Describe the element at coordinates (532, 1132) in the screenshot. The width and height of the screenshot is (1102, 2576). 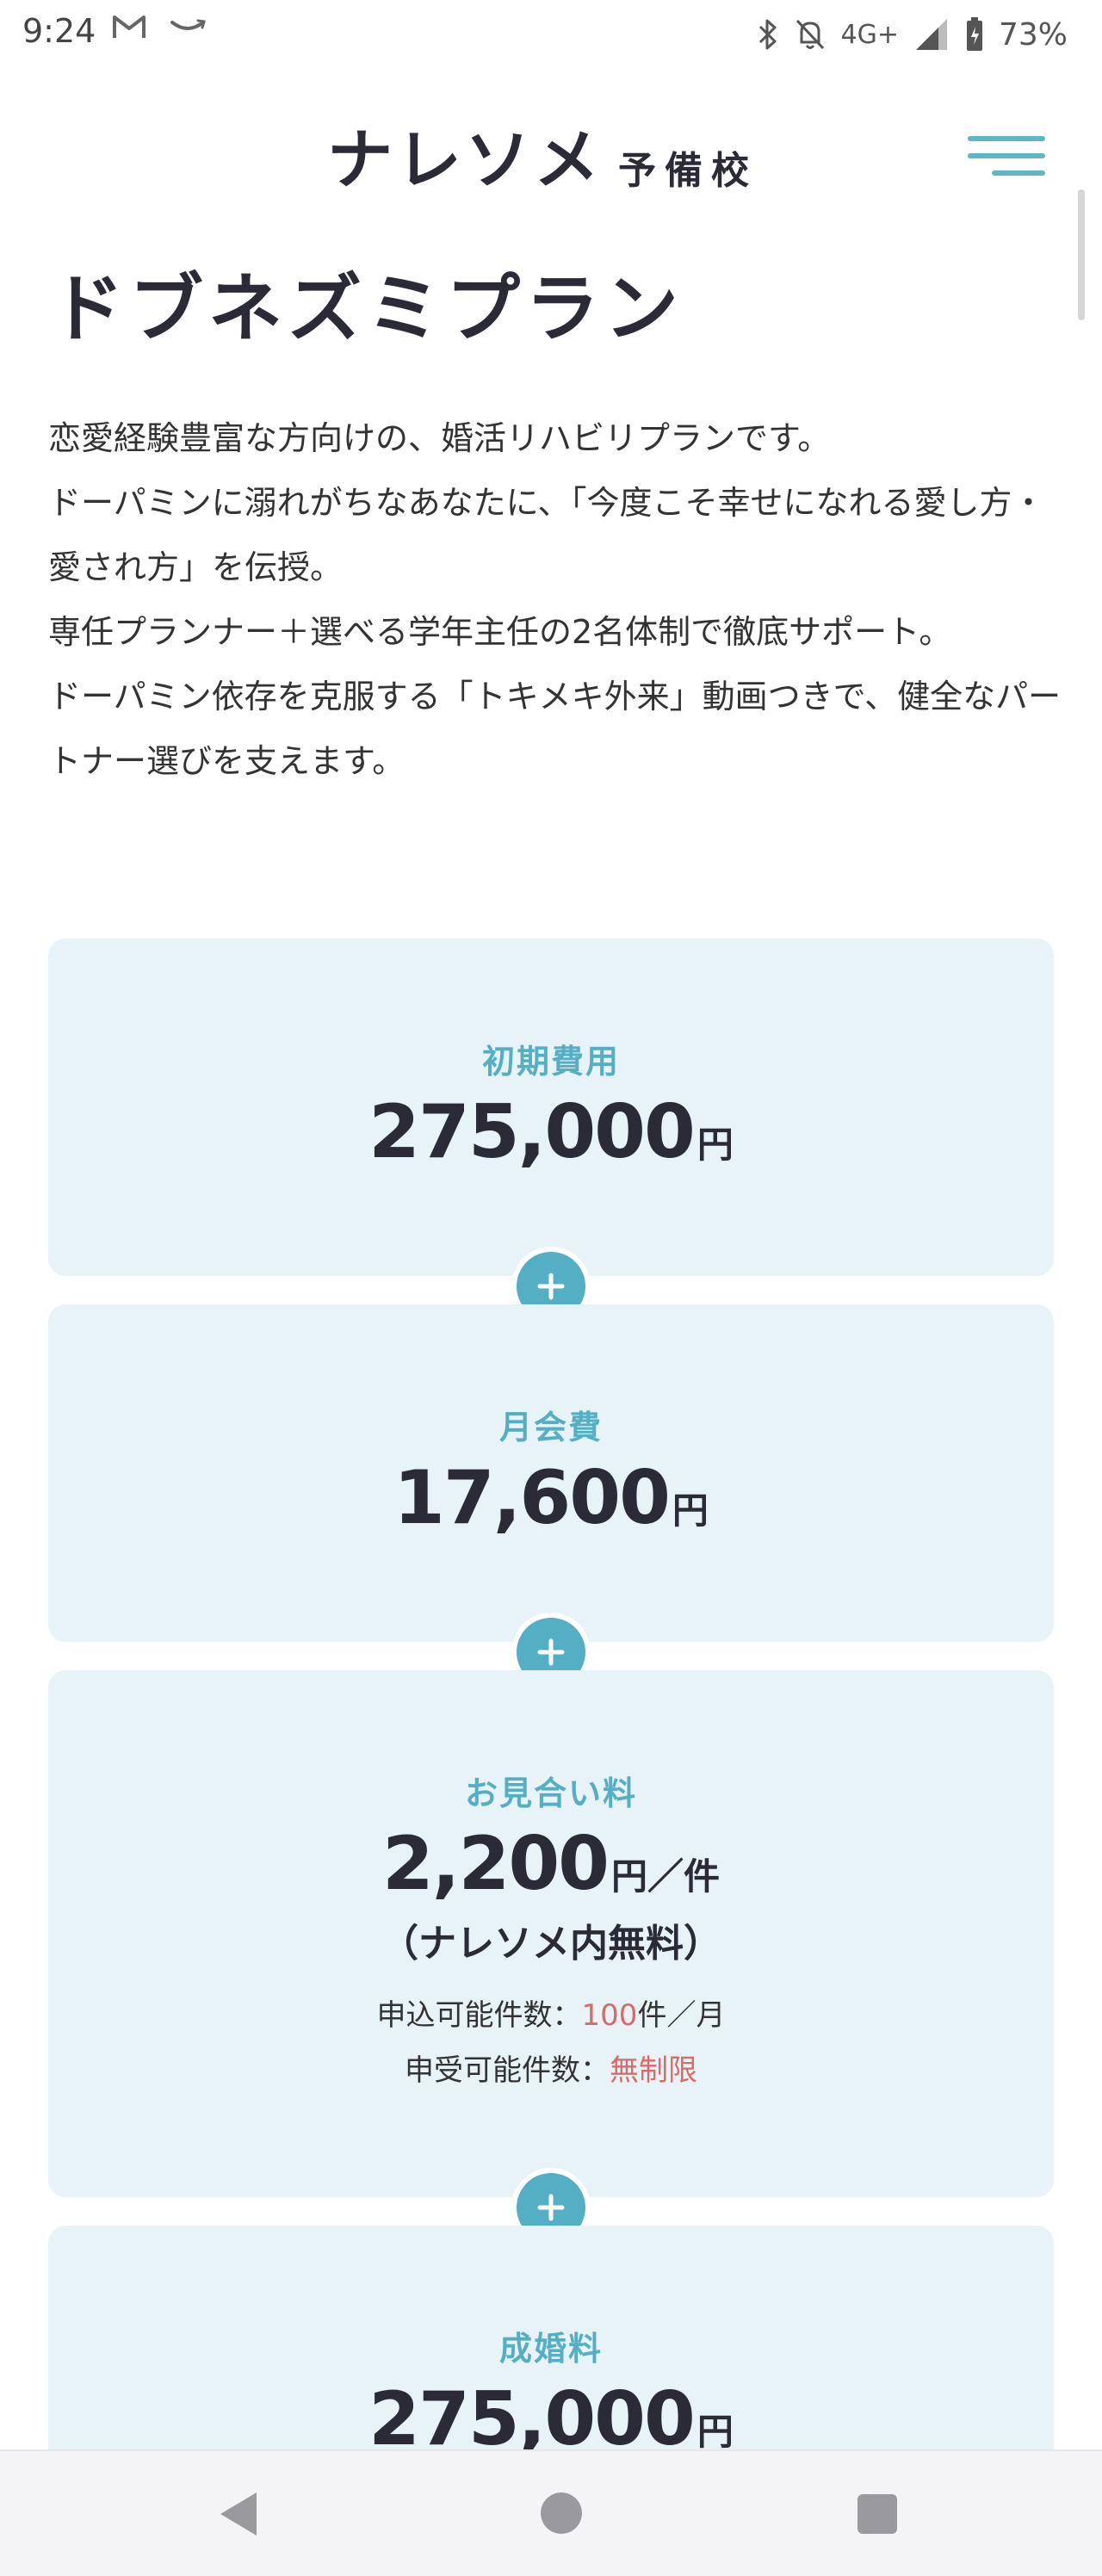
I see `price-number: 275,000` at that location.